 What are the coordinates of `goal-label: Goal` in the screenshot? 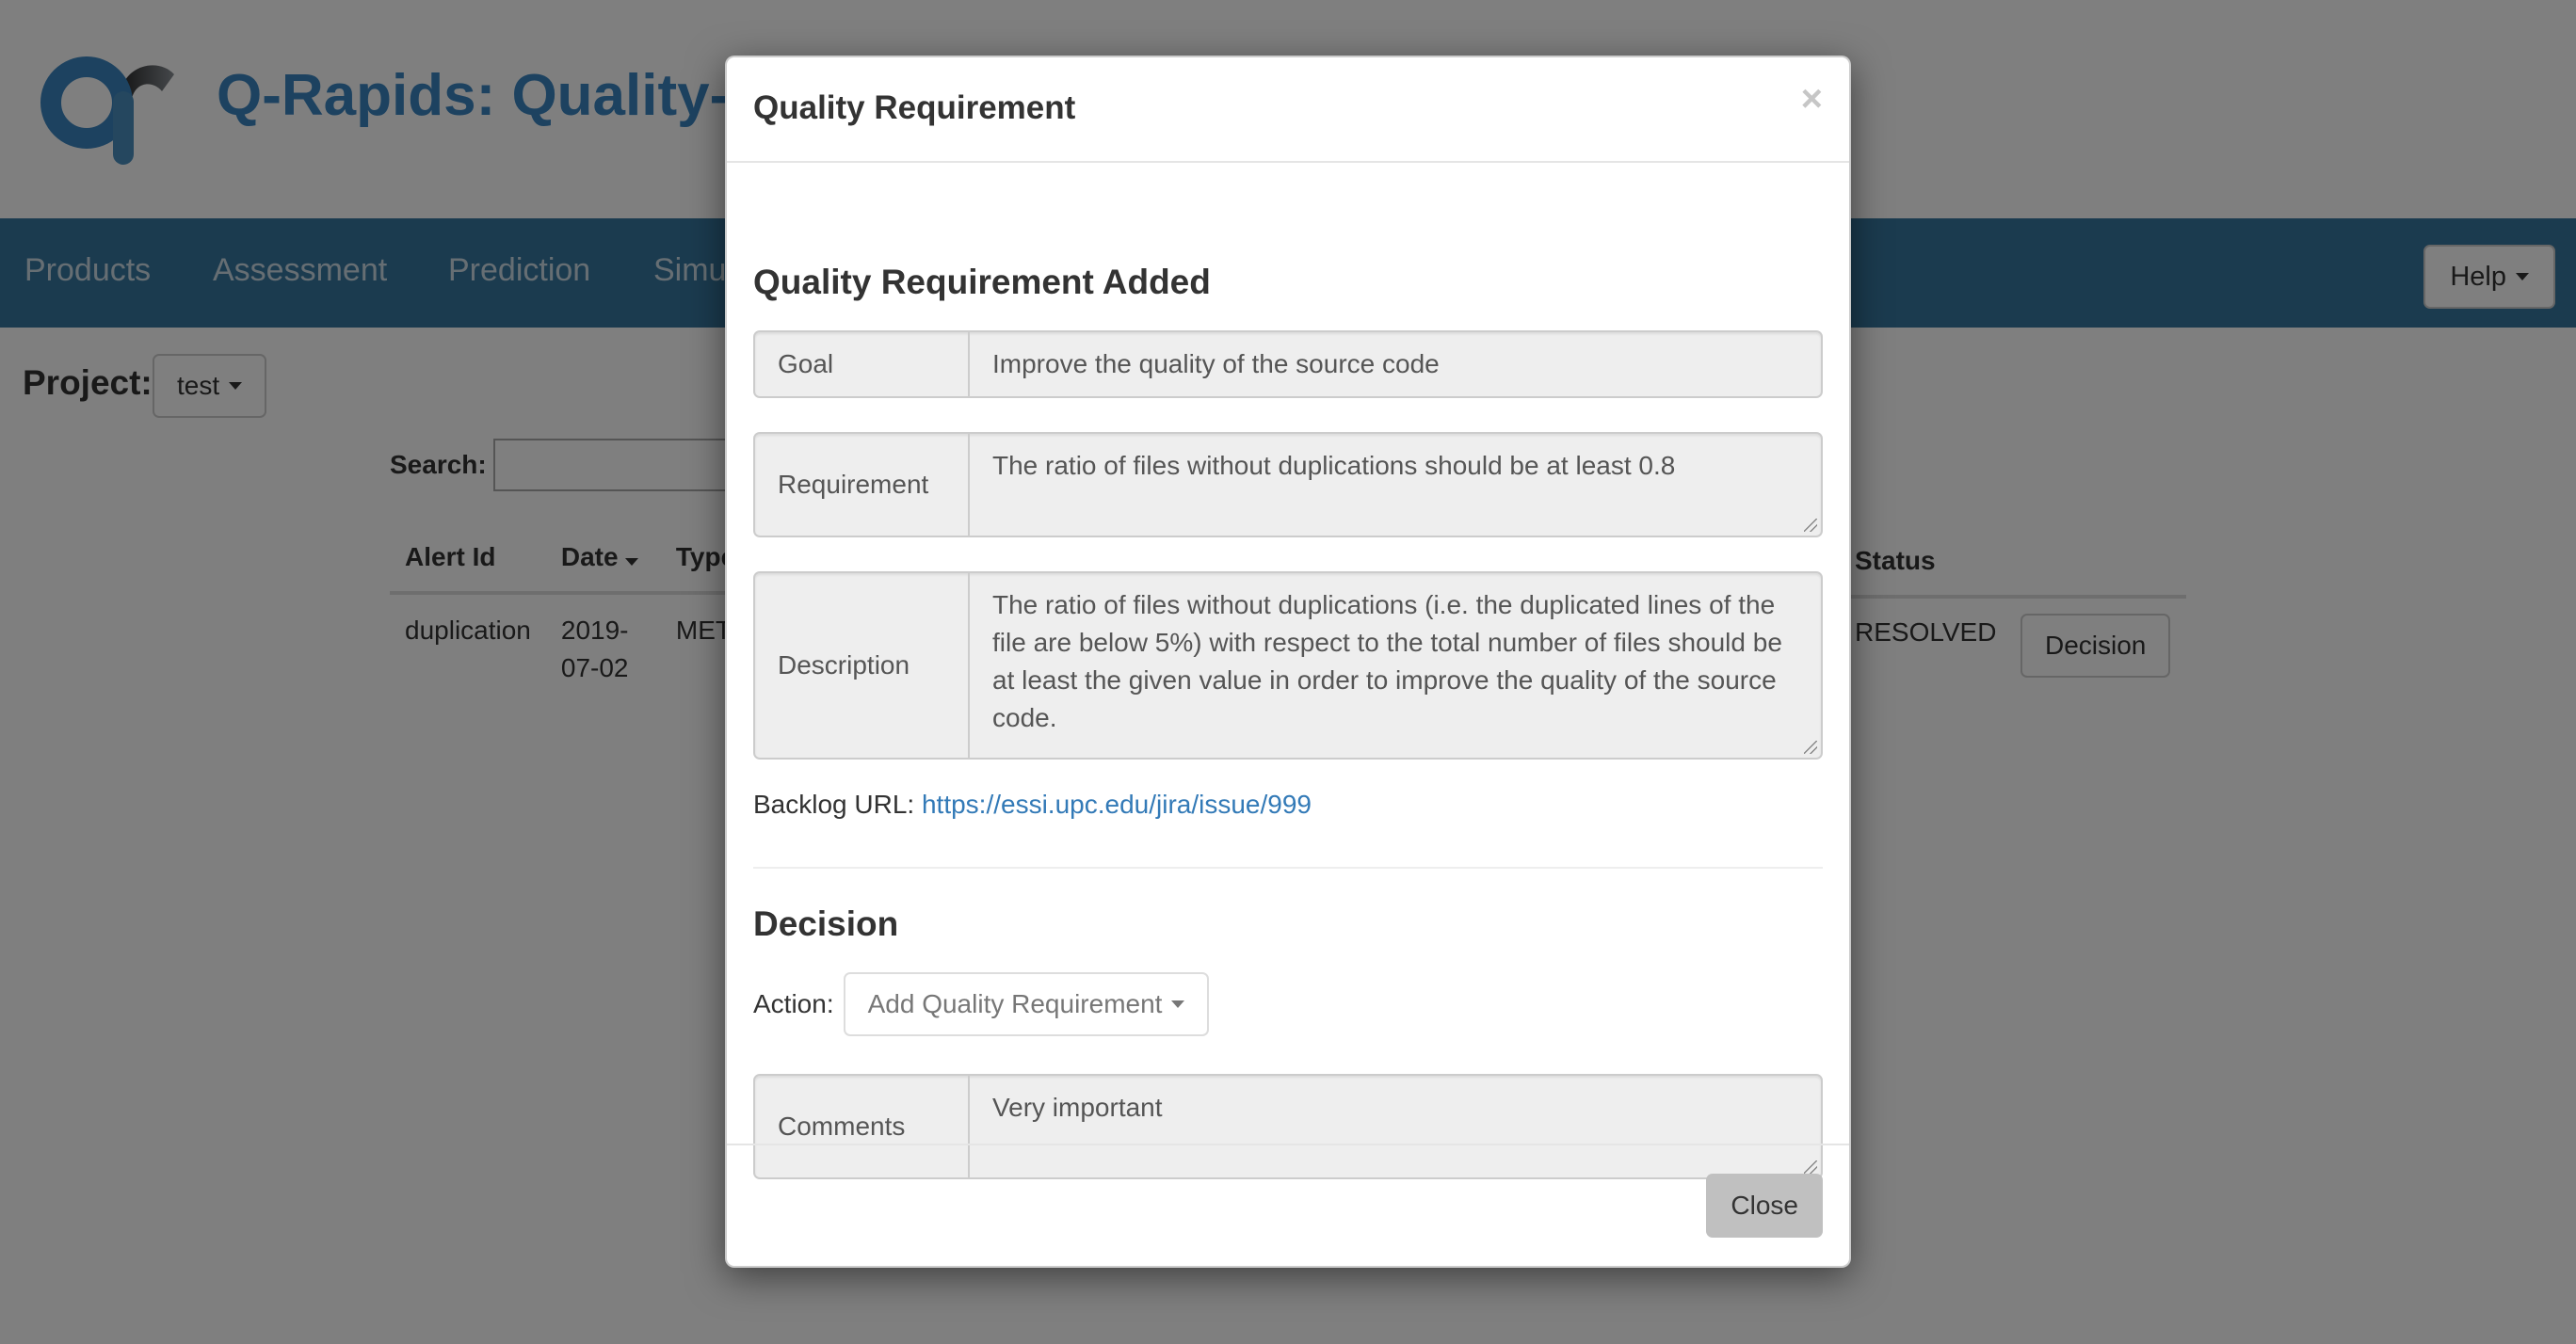 It's located at (862, 364).